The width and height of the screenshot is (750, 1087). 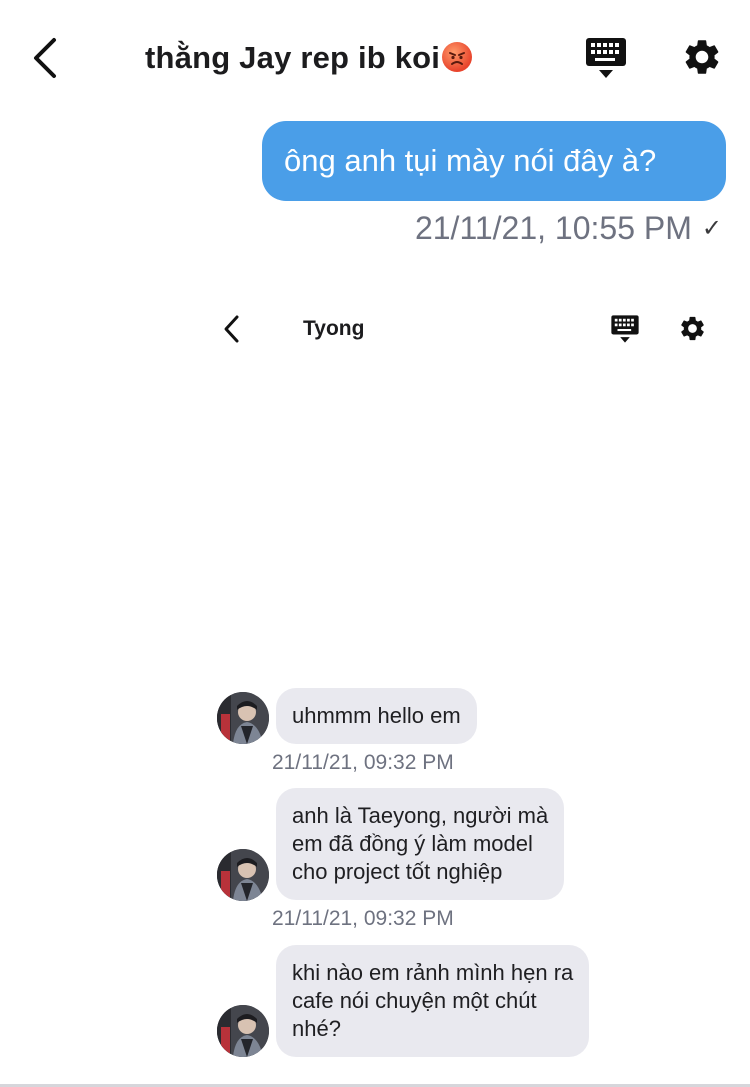 I want to click on message-line: uhmmm hello em, so click(x=376, y=715).